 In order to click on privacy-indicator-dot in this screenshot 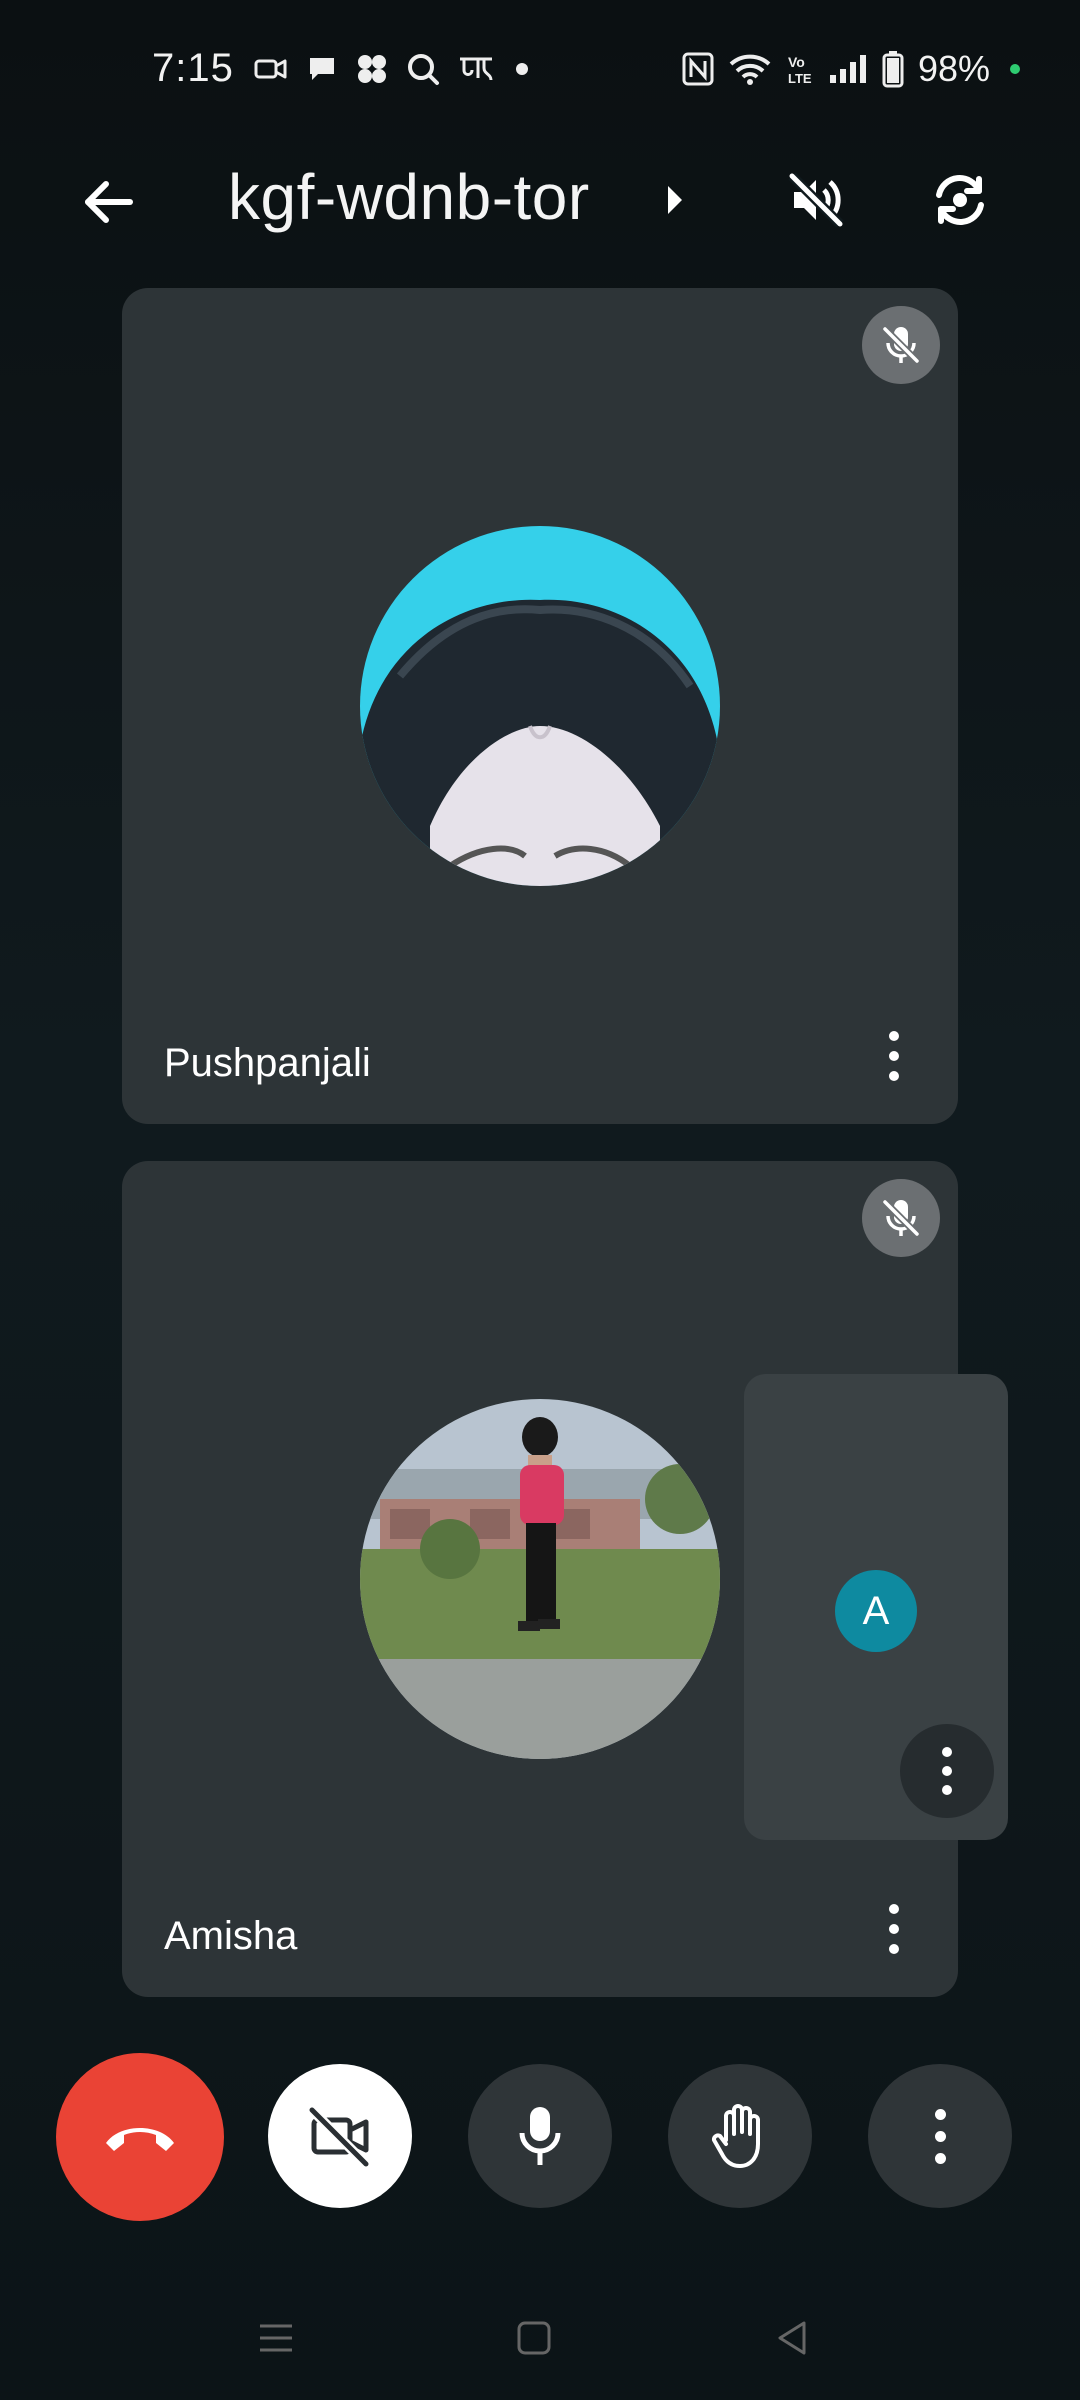, I will do `click(1015, 69)`.